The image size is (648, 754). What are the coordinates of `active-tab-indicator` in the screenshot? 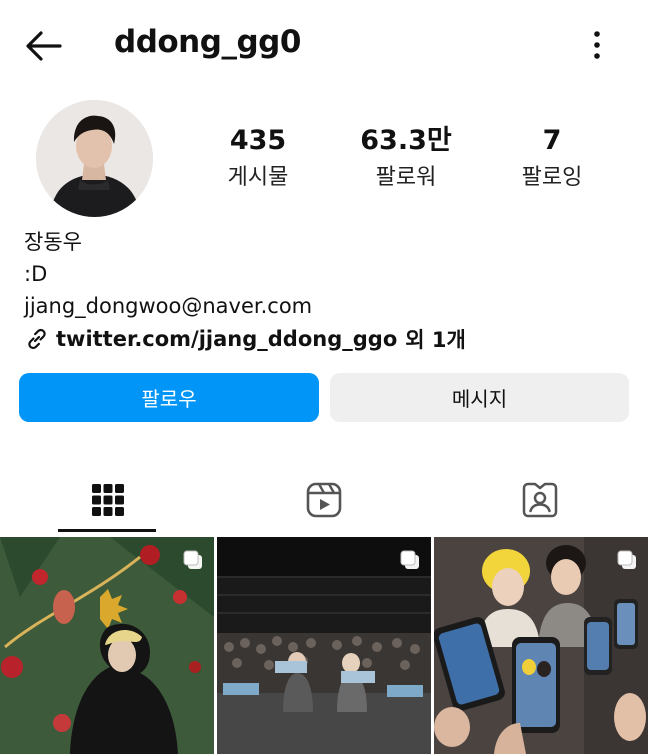 It's located at (107, 530).